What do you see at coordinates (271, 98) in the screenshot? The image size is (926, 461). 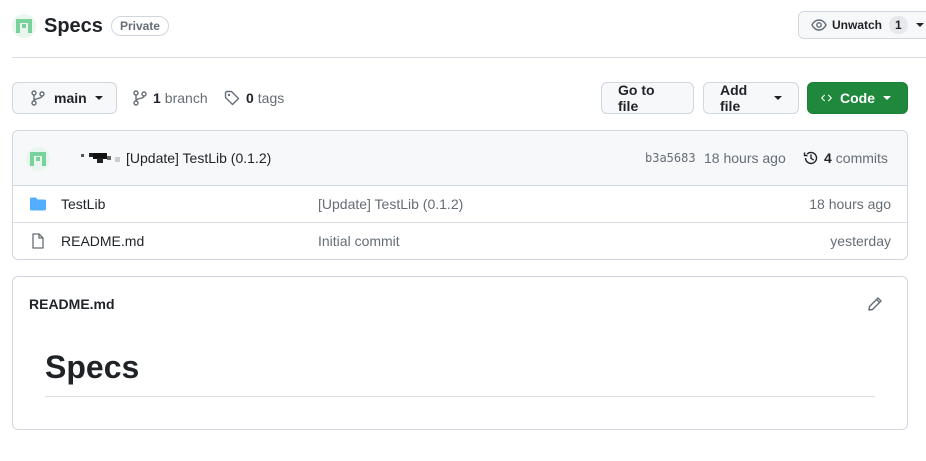 I see `tag-word: tags` at bounding box center [271, 98].